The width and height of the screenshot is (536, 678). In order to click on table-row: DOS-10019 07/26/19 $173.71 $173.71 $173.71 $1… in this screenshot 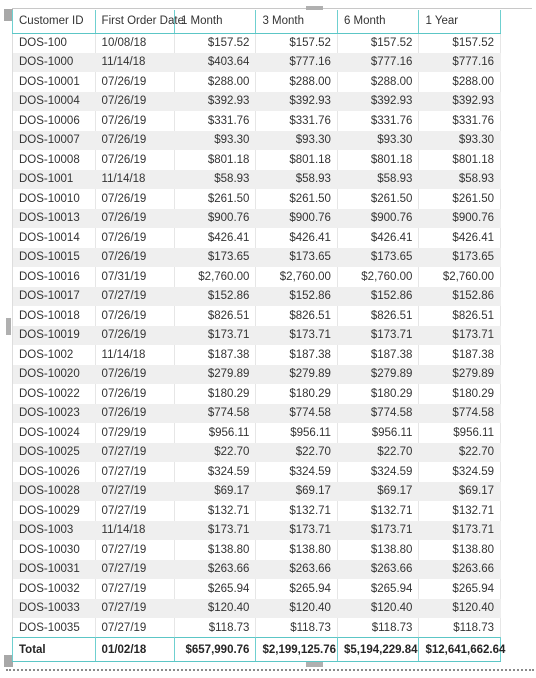, I will do `click(256, 335)`.